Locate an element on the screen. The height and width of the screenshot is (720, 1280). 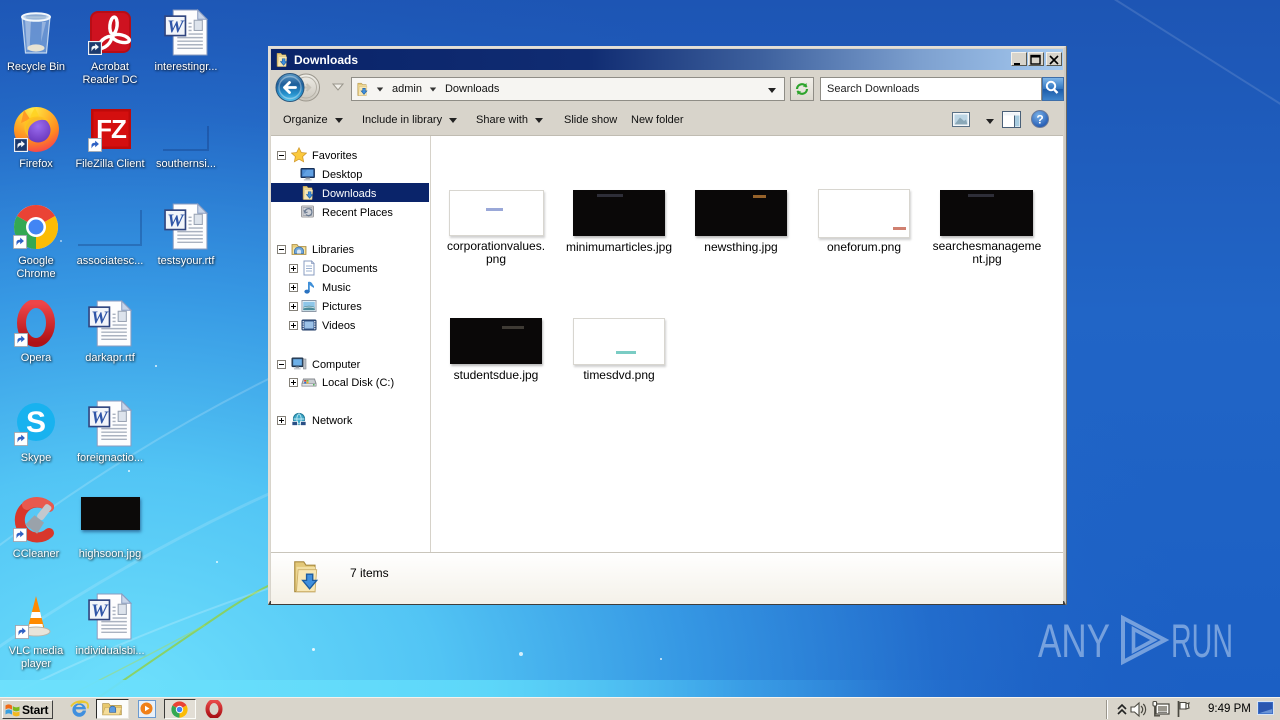
svg-text: S is located at coordinates (36, 422).